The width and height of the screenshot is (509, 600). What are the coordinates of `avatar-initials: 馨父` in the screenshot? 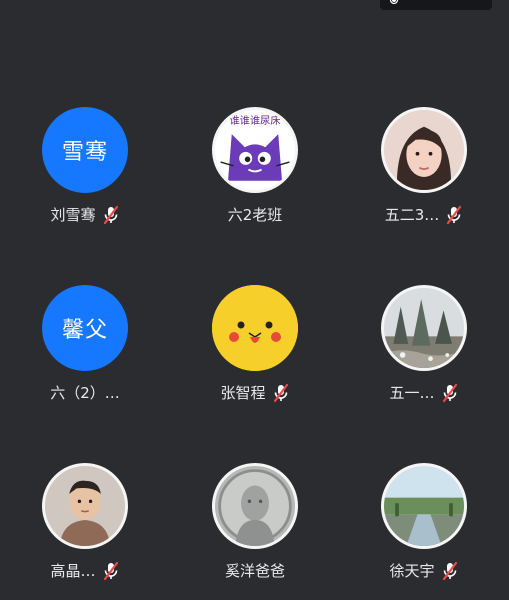 It's located at (84, 330).